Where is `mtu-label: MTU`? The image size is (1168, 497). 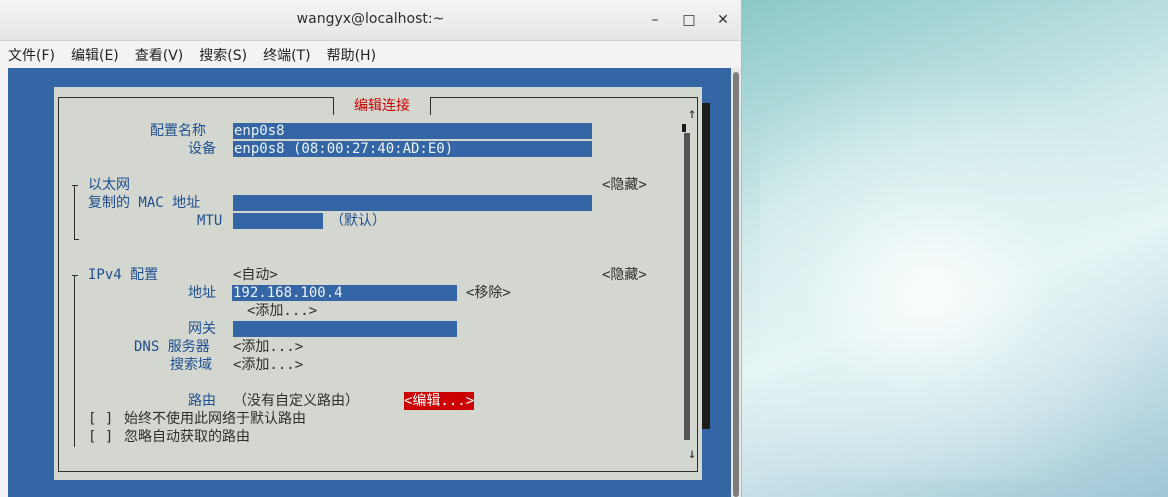
mtu-label: MTU is located at coordinates (210, 221).